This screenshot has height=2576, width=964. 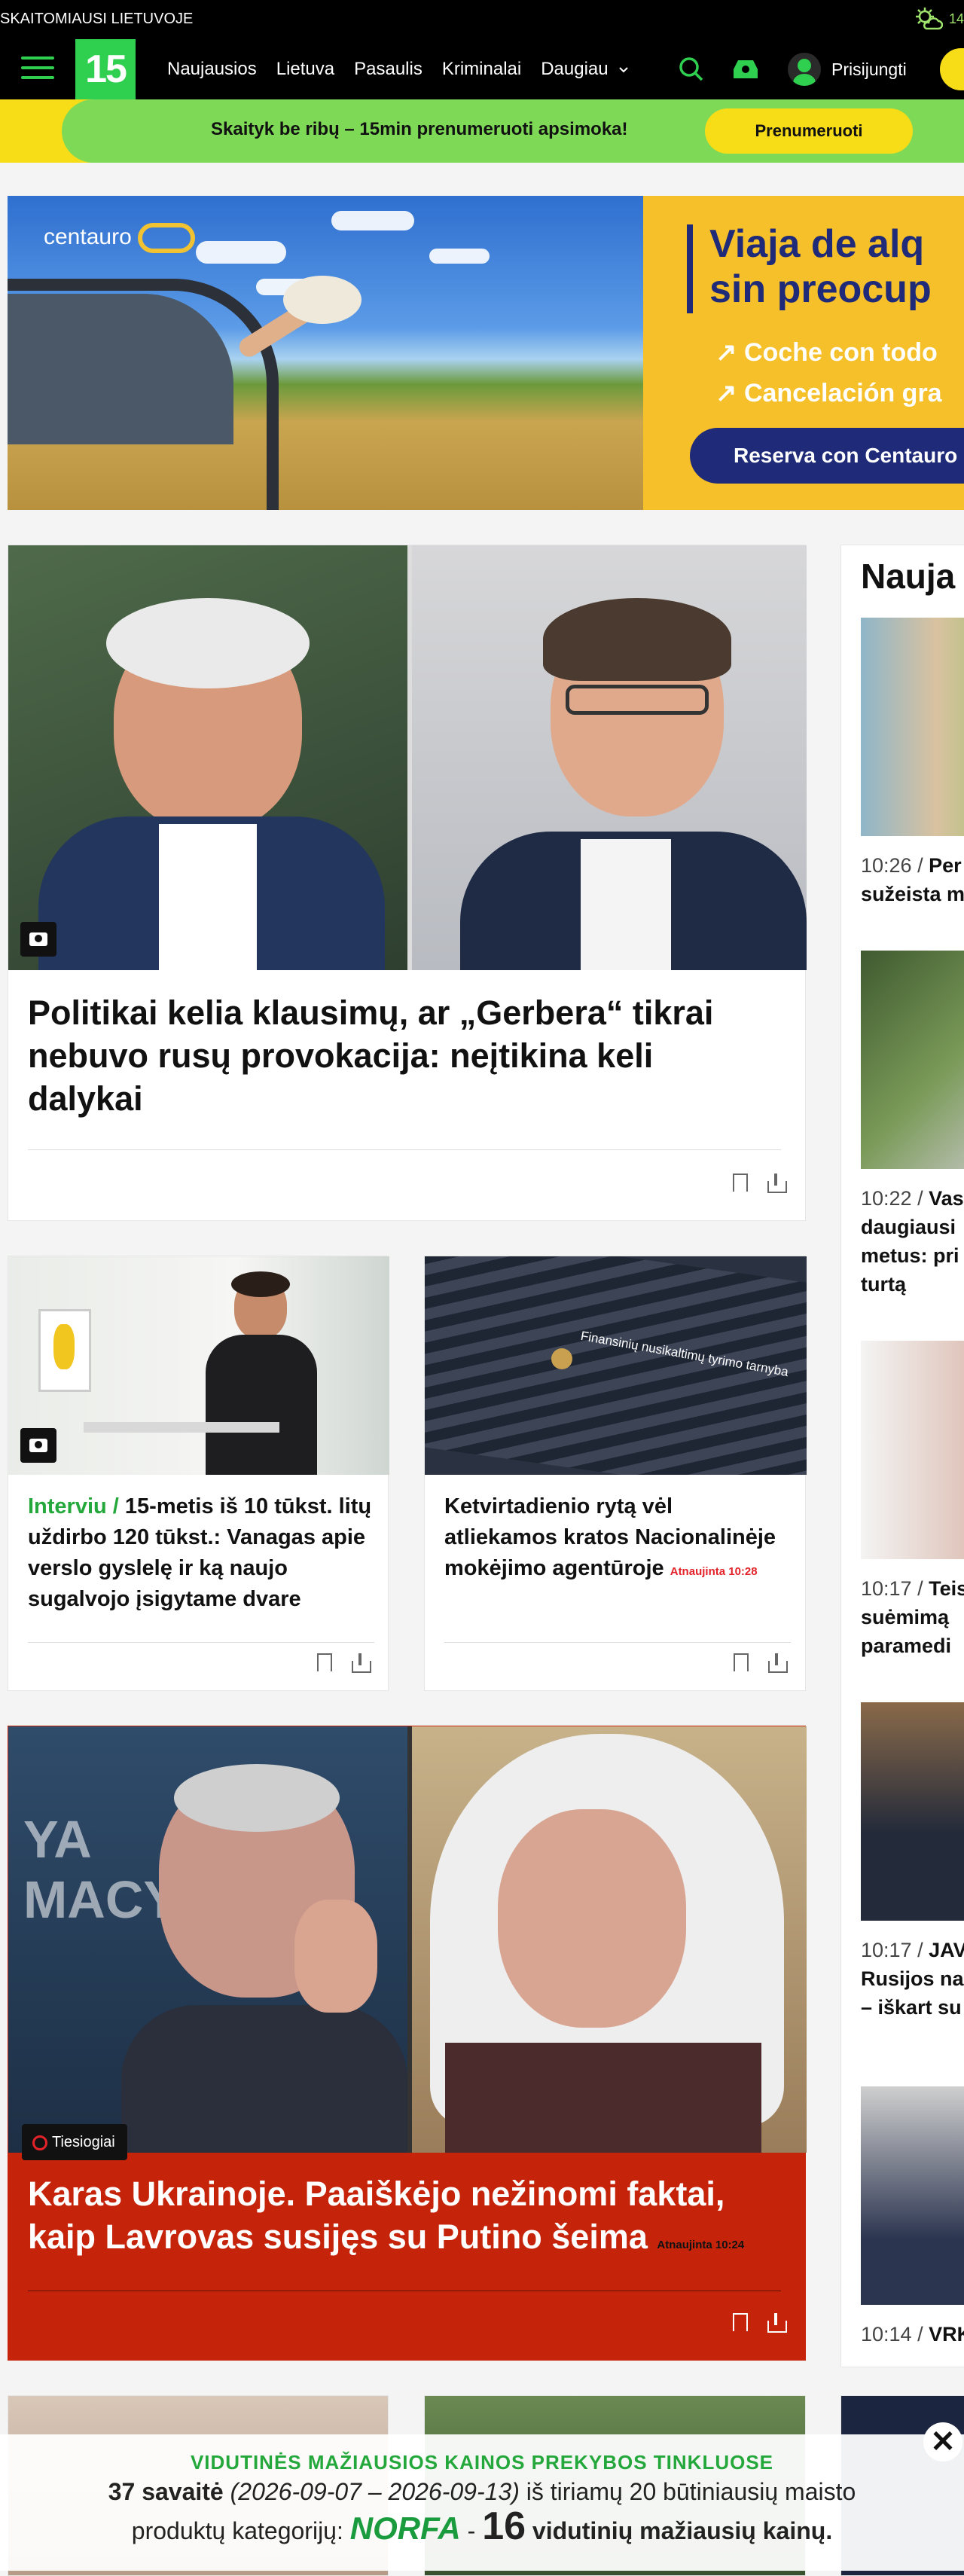 I want to click on ad-photo: centauro, so click(x=325, y=353).